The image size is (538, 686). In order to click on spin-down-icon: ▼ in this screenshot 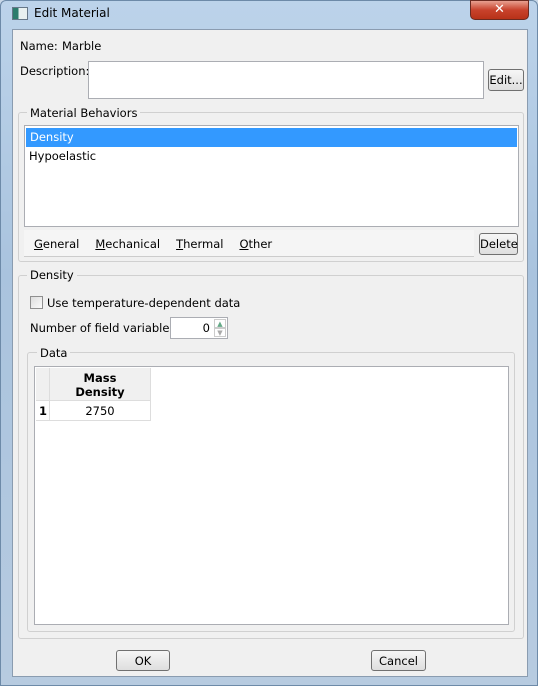, I will do `click(220, 332)`.